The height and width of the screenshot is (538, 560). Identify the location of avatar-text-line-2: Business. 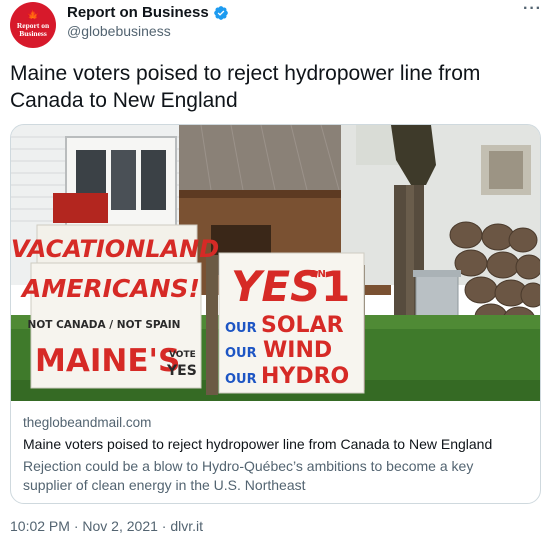
(33, 33).